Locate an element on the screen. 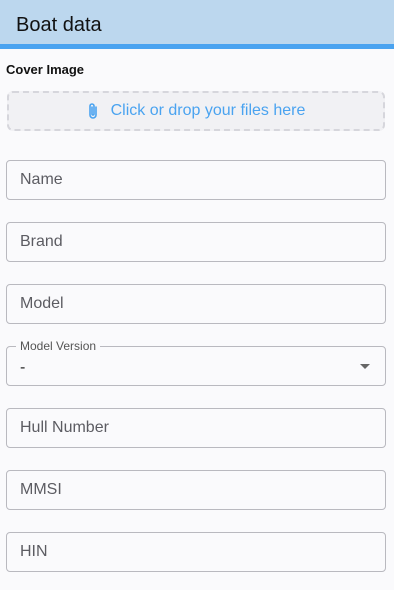 The width and height of the screenshot is (394, 590). hin-field is located at coordinates (196, 552).